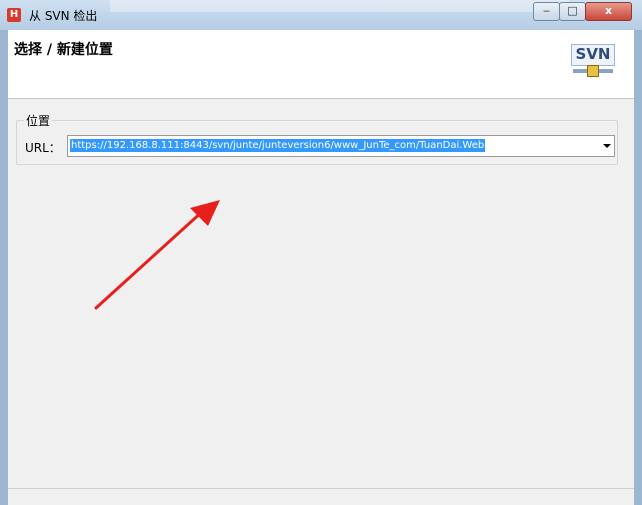 Image resolution: width=642 pixels, height=505 pixels. Describe the element at coordinates (607, 146) in the screenshot. I see `chevron-down-icon` at that location.